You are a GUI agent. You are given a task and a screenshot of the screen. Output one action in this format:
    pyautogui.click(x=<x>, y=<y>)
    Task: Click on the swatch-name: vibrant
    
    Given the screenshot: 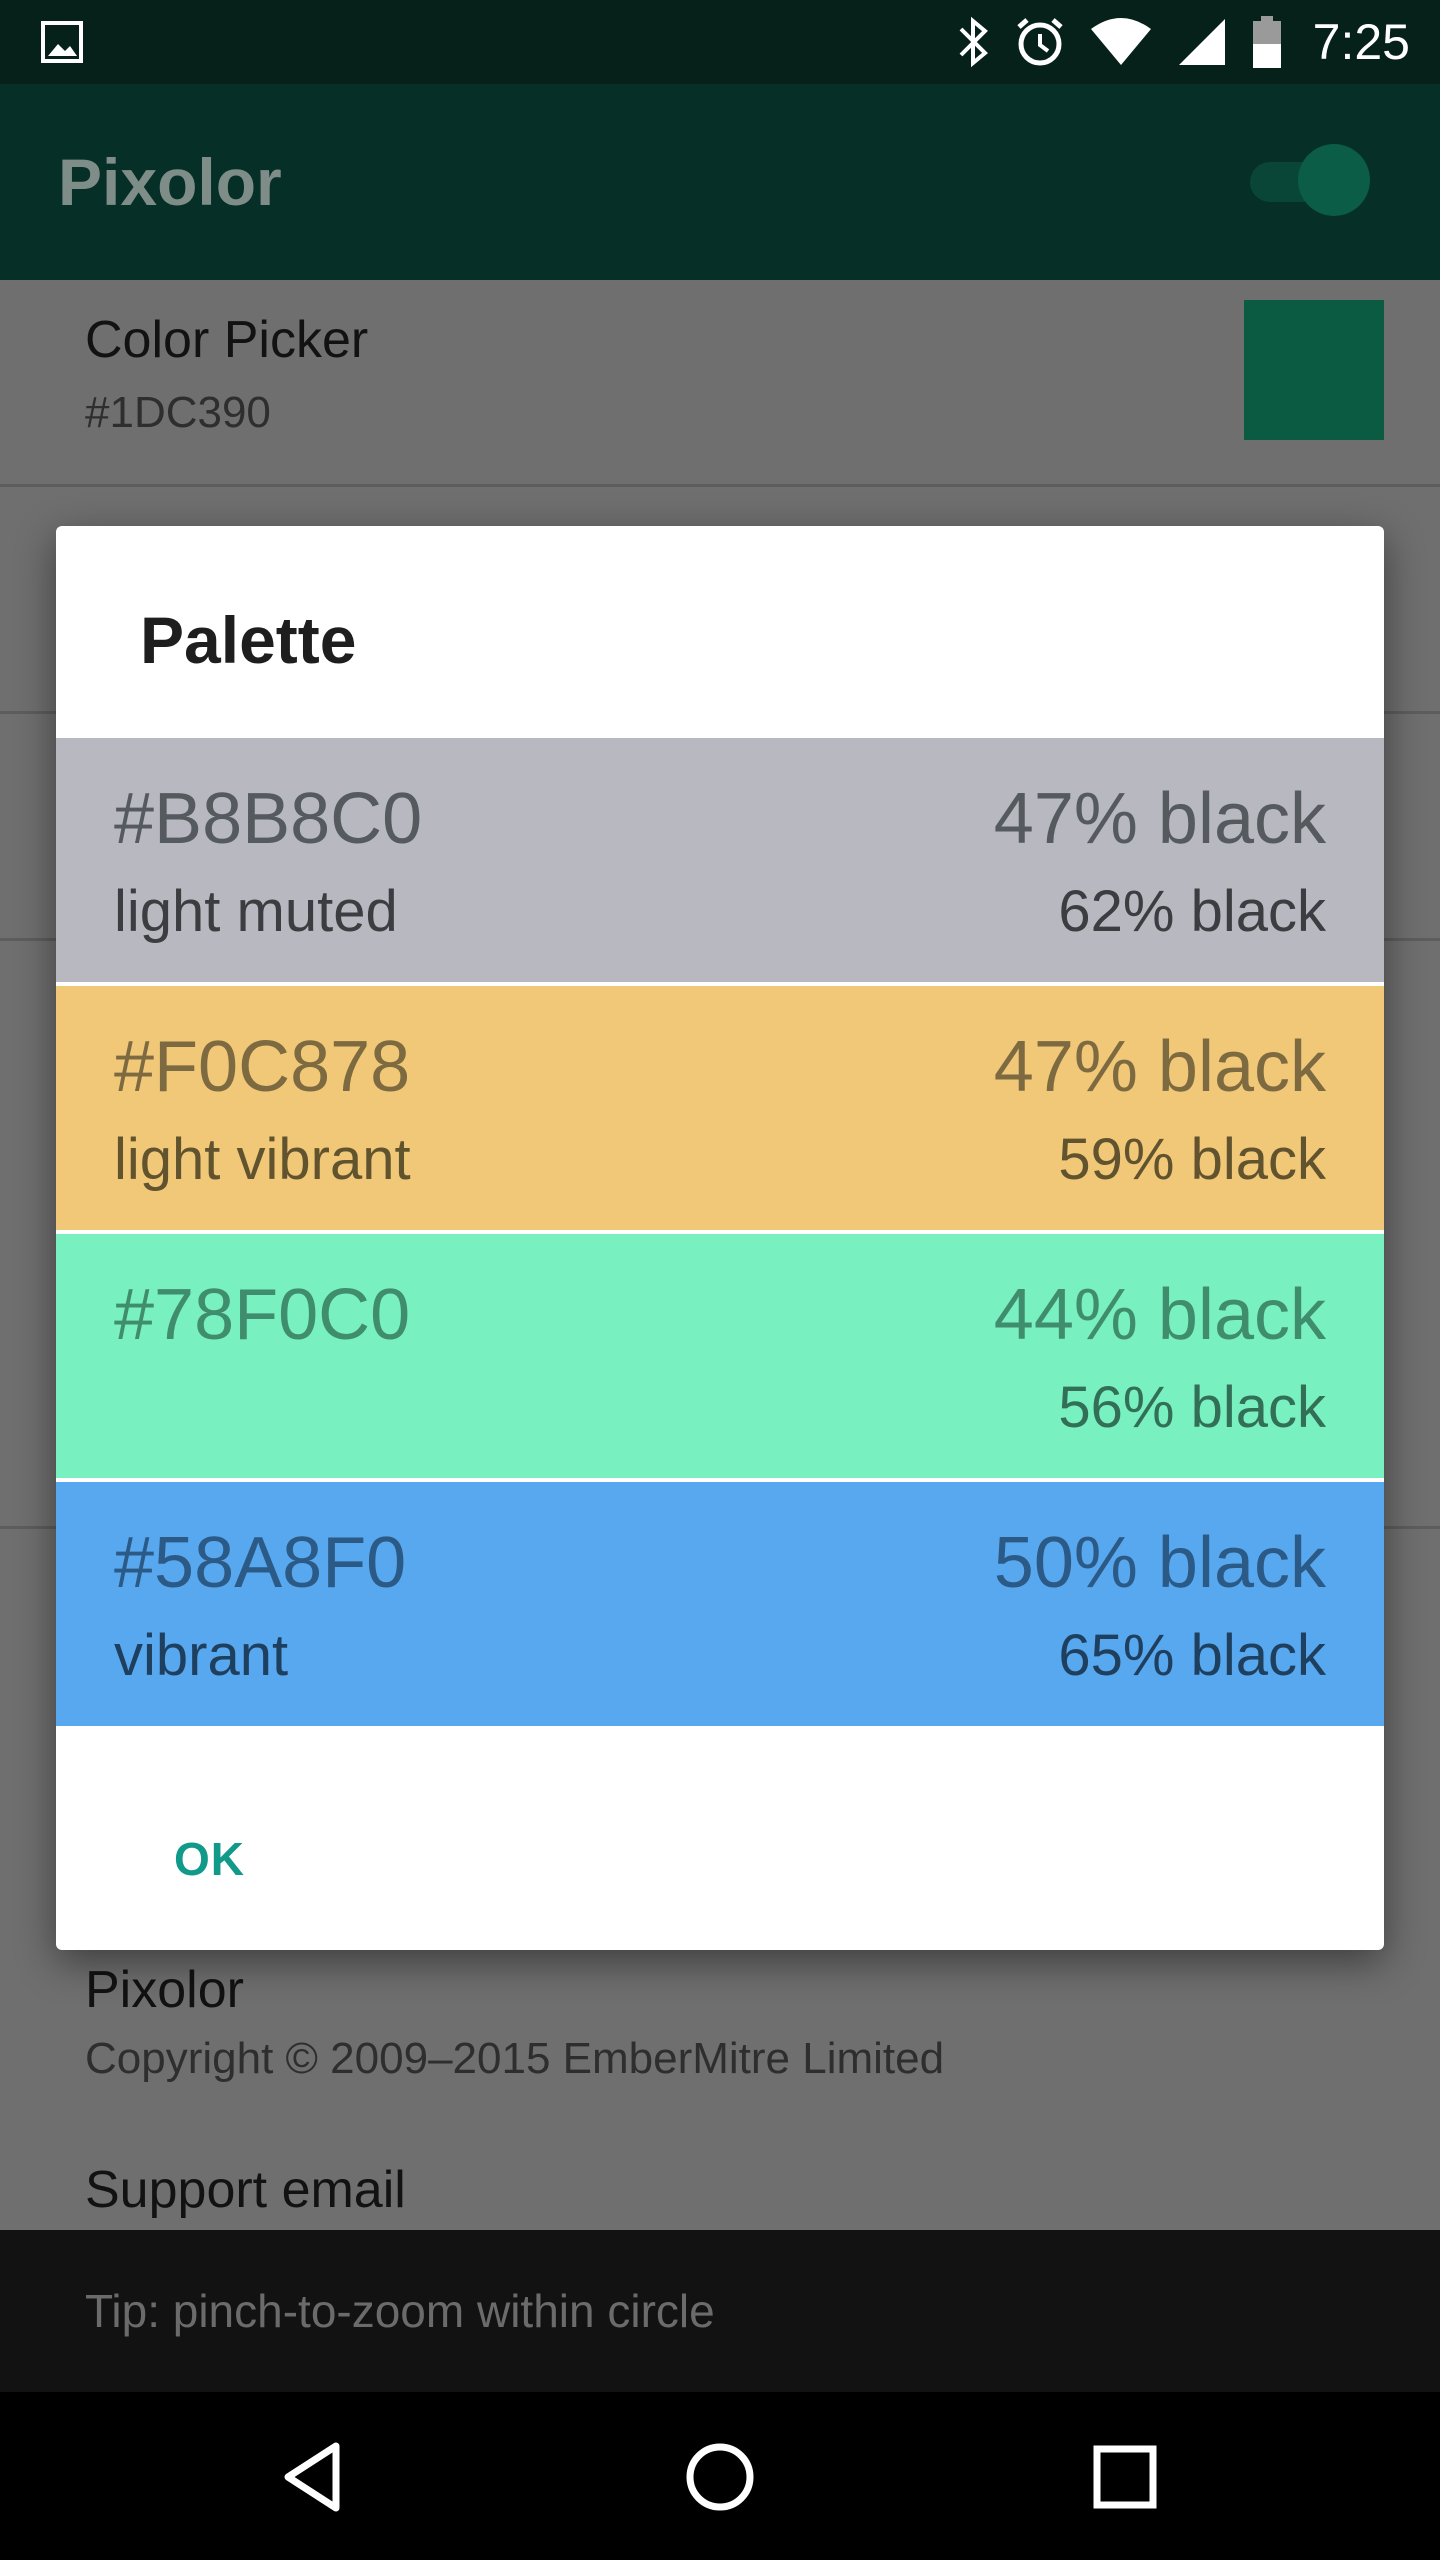 What is the action you would take?
    pyautogui.click(x=201, y=1655)
    